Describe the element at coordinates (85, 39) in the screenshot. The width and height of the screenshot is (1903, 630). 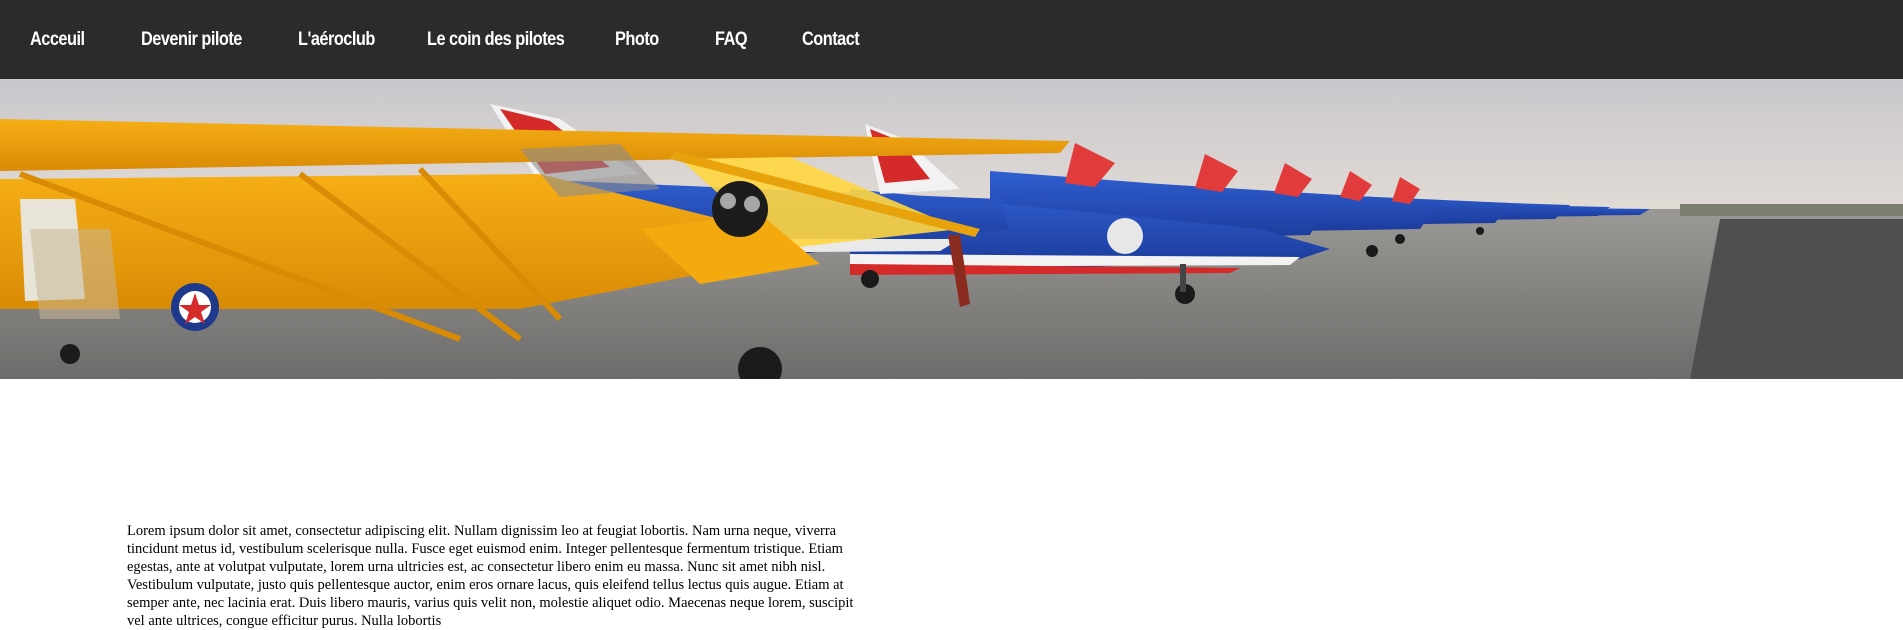
I see `nav-item-wrapper-acceuil: Acceuil` at that location.